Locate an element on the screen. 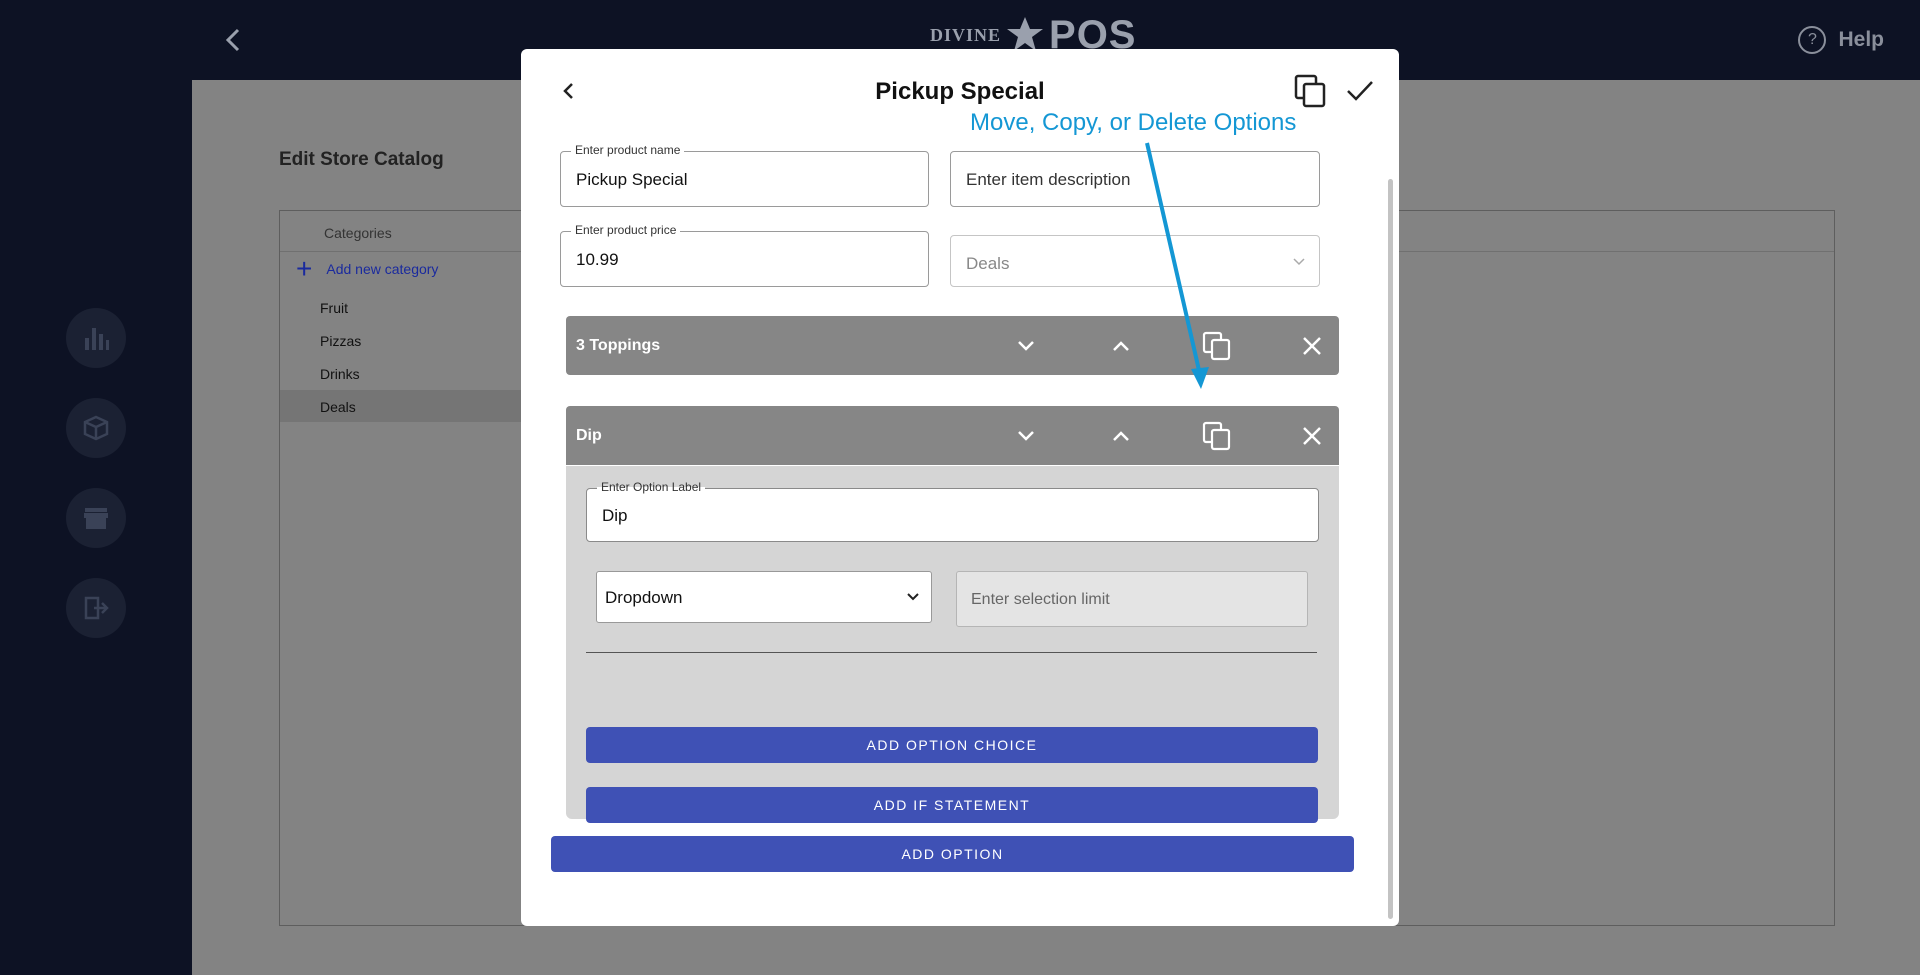 The height and width of the screenshot is (975, 1920). help-label: Help is located at coordinates (1861, 39).